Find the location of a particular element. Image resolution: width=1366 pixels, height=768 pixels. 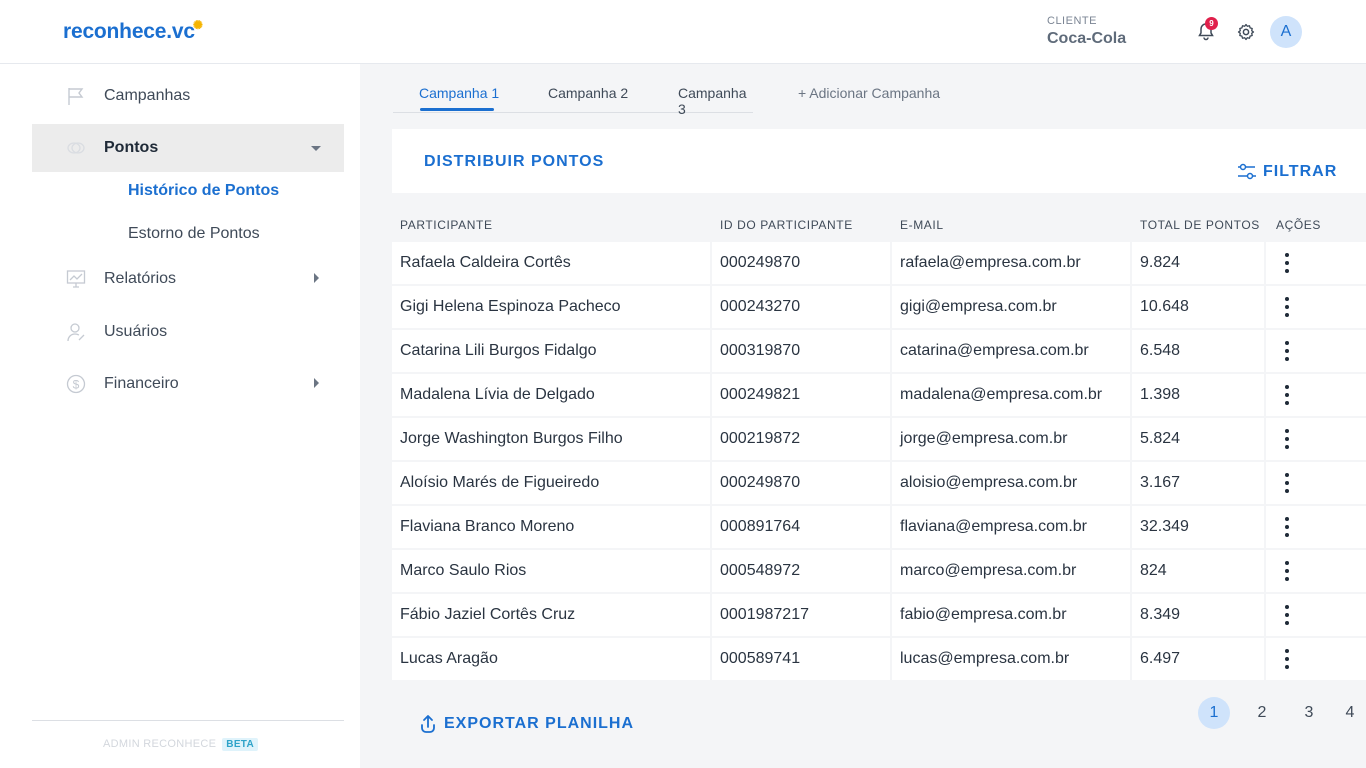

top-header: reconhece.vc✺ CLIENTE Coca-Cola 9 A is located at coordinates (683, 32).